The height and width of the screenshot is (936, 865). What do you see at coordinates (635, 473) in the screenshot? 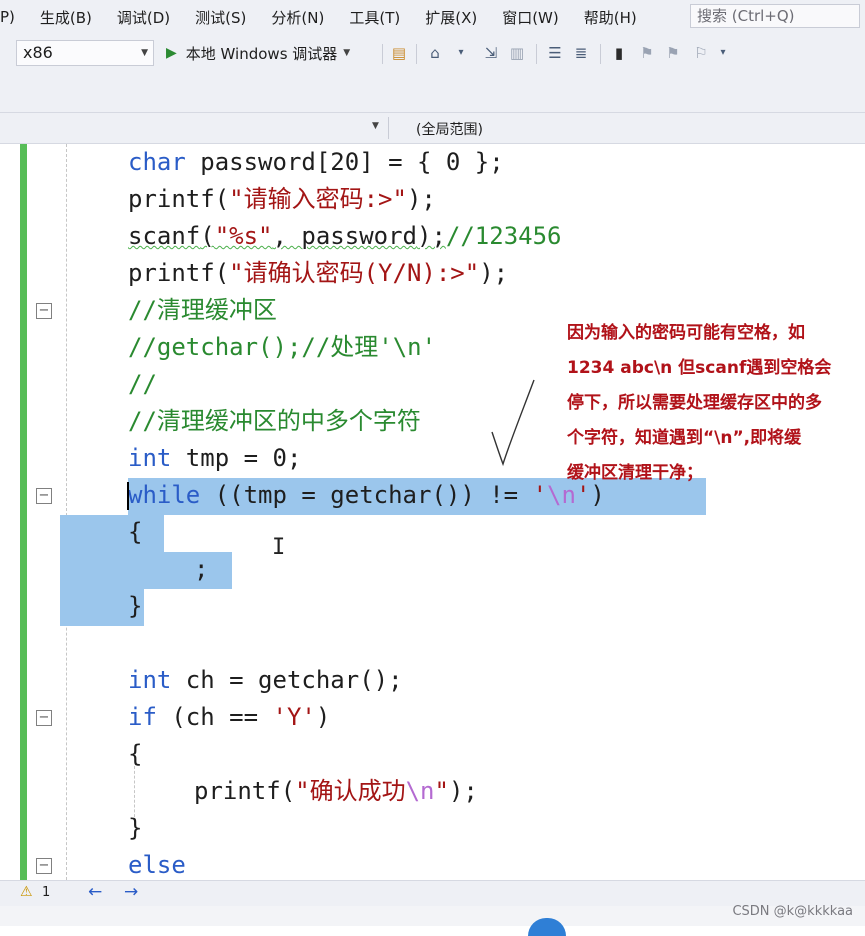
I see `annotation-line: 缓冲区清理干净；` at bounding box center [635, 473].